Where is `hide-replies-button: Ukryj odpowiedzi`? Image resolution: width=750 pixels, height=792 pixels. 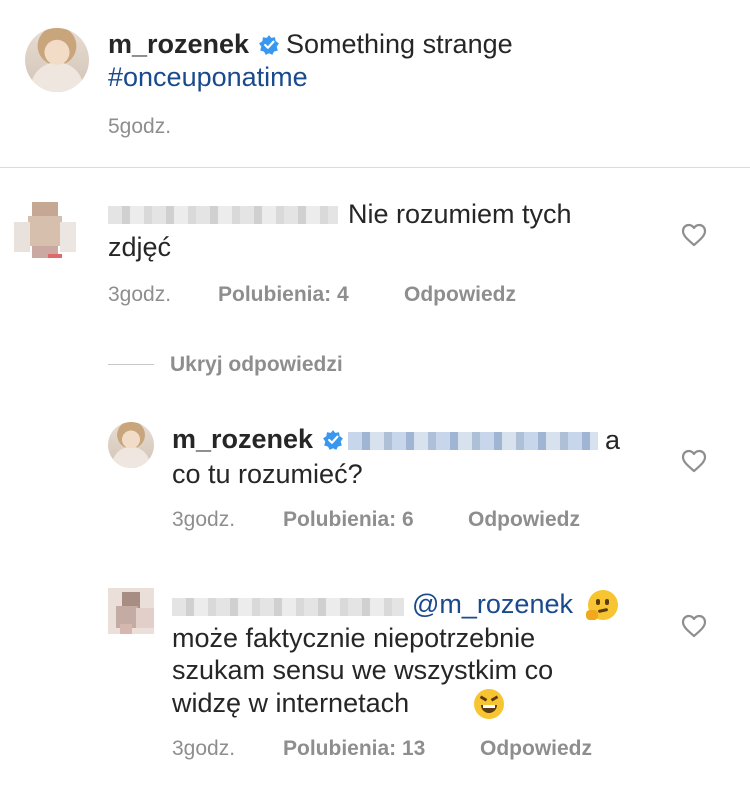
hide-replies-button: Ukryj odpowiedzi is located at coordinates (256, 365).